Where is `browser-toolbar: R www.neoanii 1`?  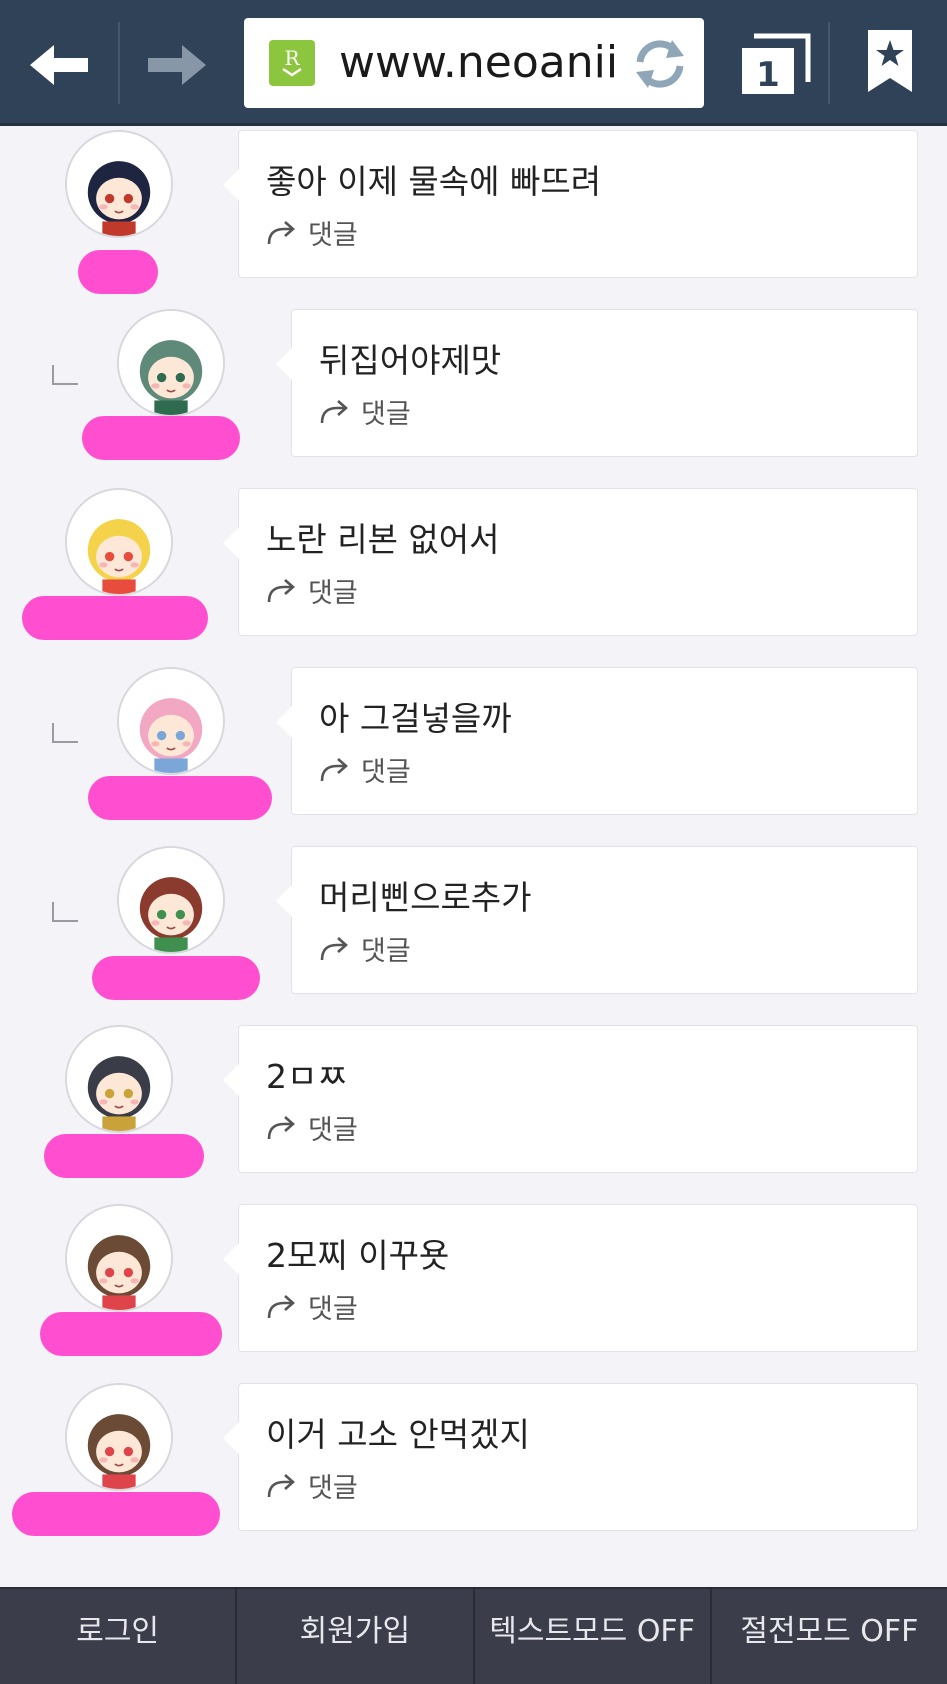 browser-toolbar: R www.neoanii 1 is located at coordinates (473, 63).